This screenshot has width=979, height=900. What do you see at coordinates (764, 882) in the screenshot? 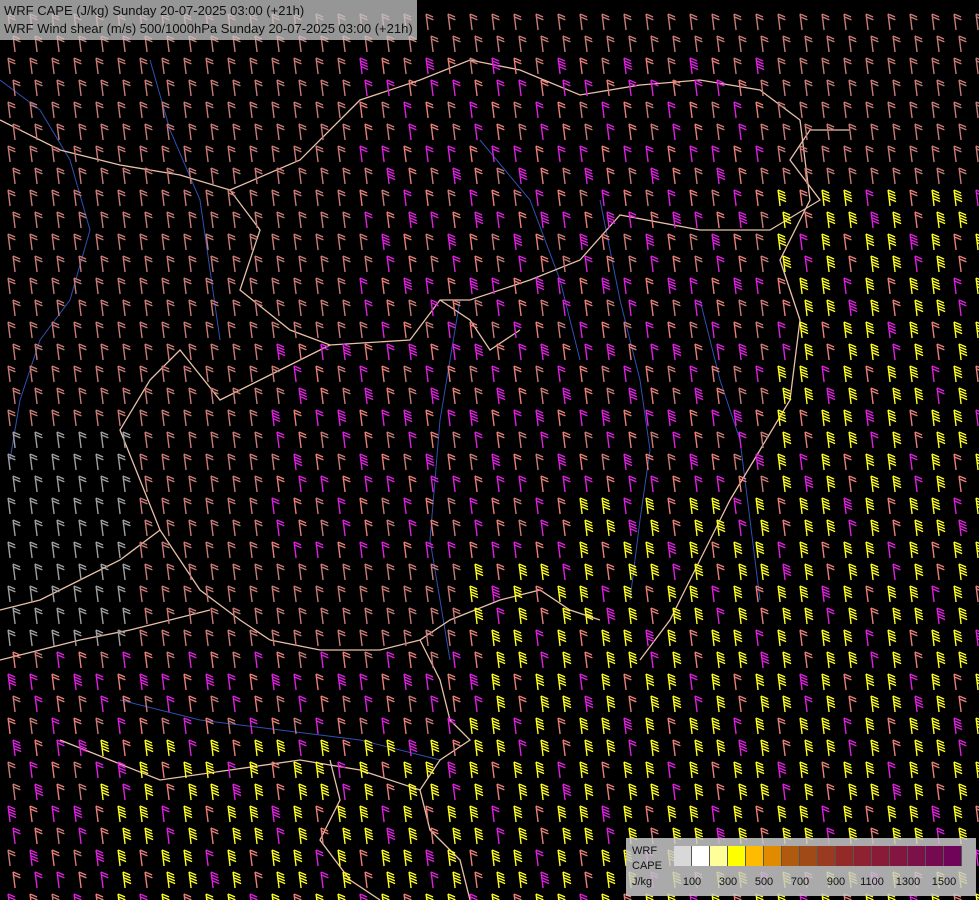
I see `legend-tick-label: 500` at bounding box center [764, 882].